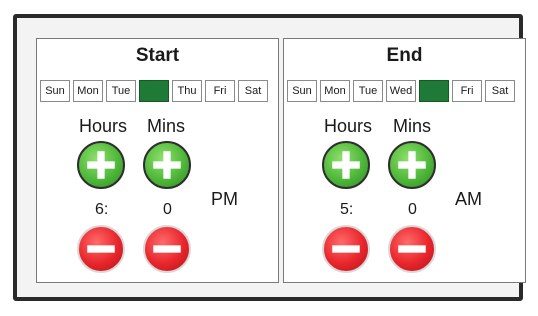 The image size is (538, 316). I want to click on end-hours-decrement-button, so click(346, 249).